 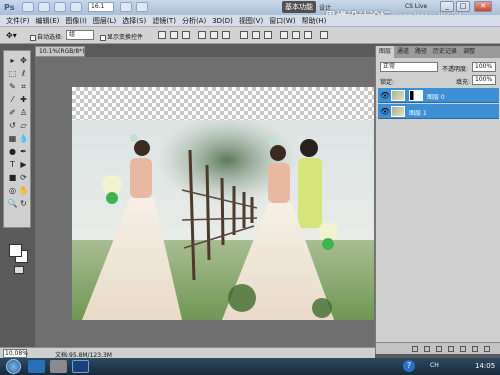 I want to click on blur-tool-icon: 💧, so click(x=23, y=139).